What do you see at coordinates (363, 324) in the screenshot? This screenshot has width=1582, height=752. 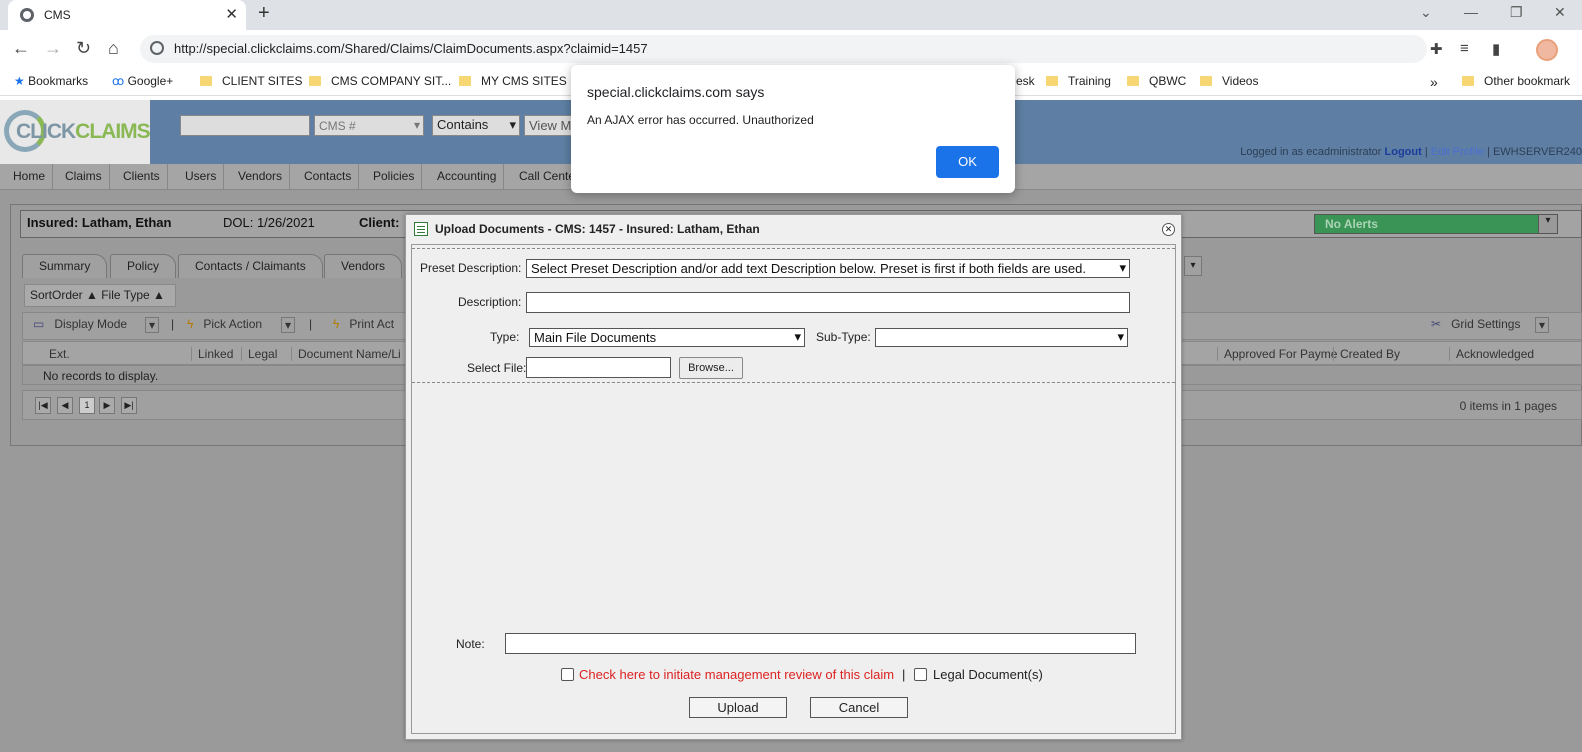 I see `print-action-button: ϟ Print Act` at bounding box center [363, 324].